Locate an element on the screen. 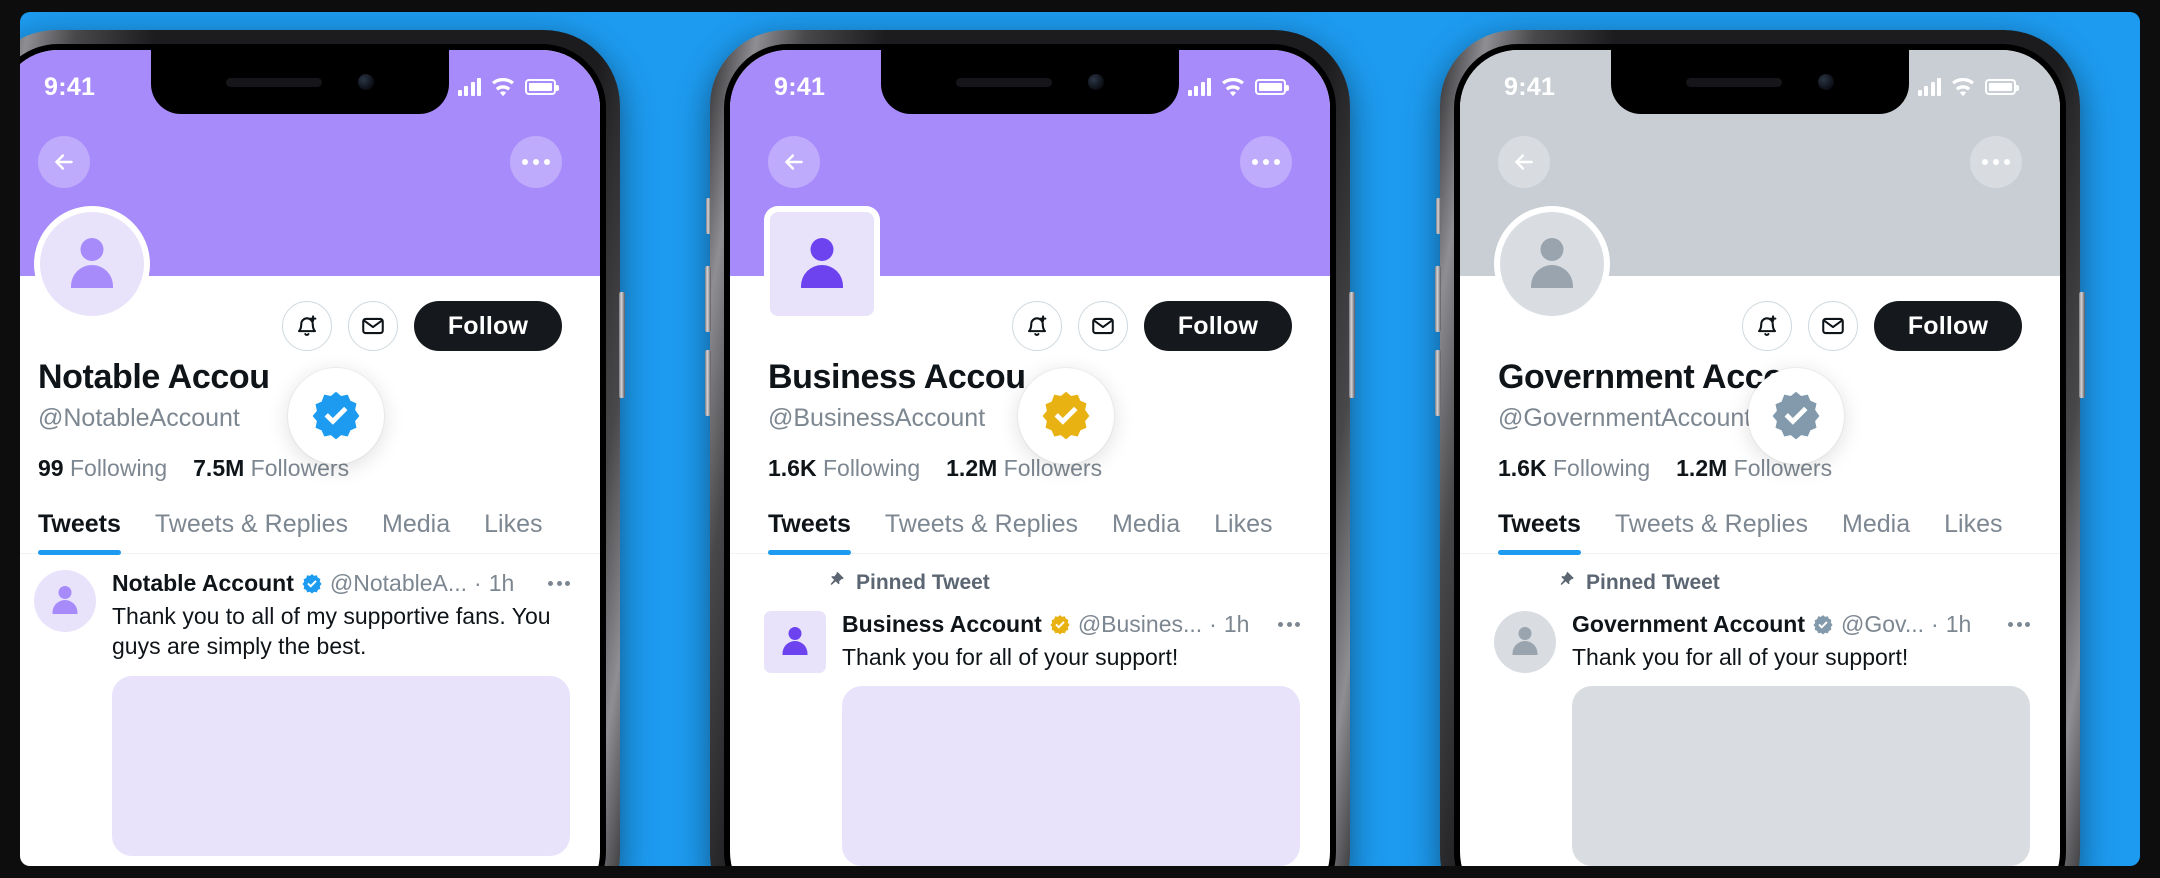 Image resolution: width=2160 pixels, height=878 pixels. tweet-header: Business Account @Busines... · 1h is located at coordinates (1071, 624).